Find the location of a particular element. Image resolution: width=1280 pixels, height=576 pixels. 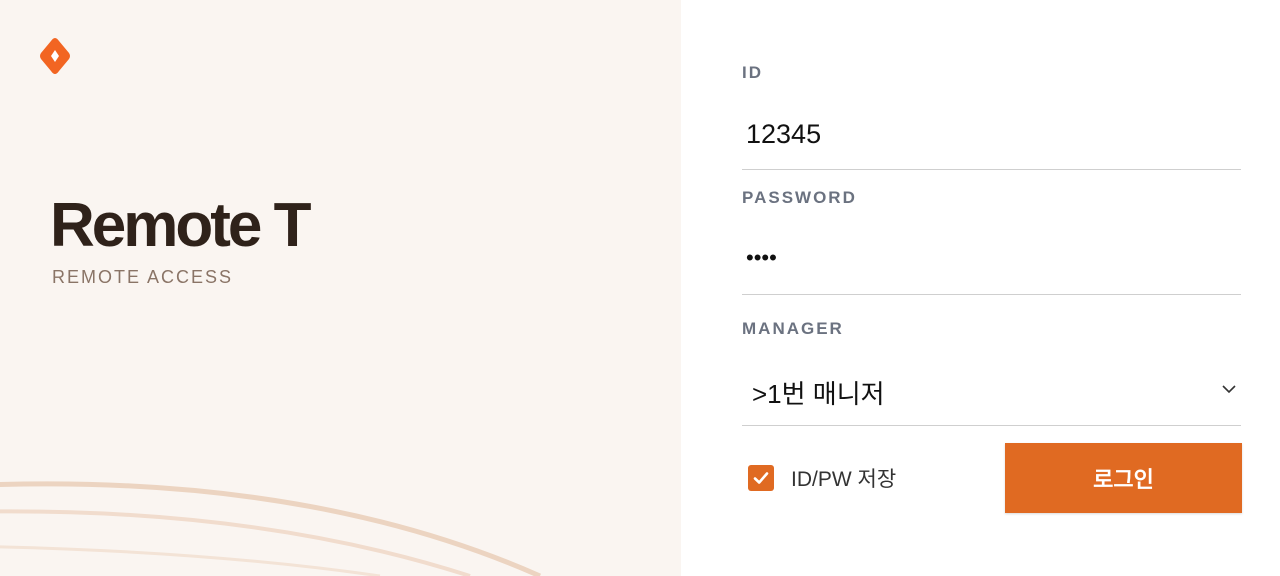

checkbox-checked-icon is located at coordinates (761, 478).